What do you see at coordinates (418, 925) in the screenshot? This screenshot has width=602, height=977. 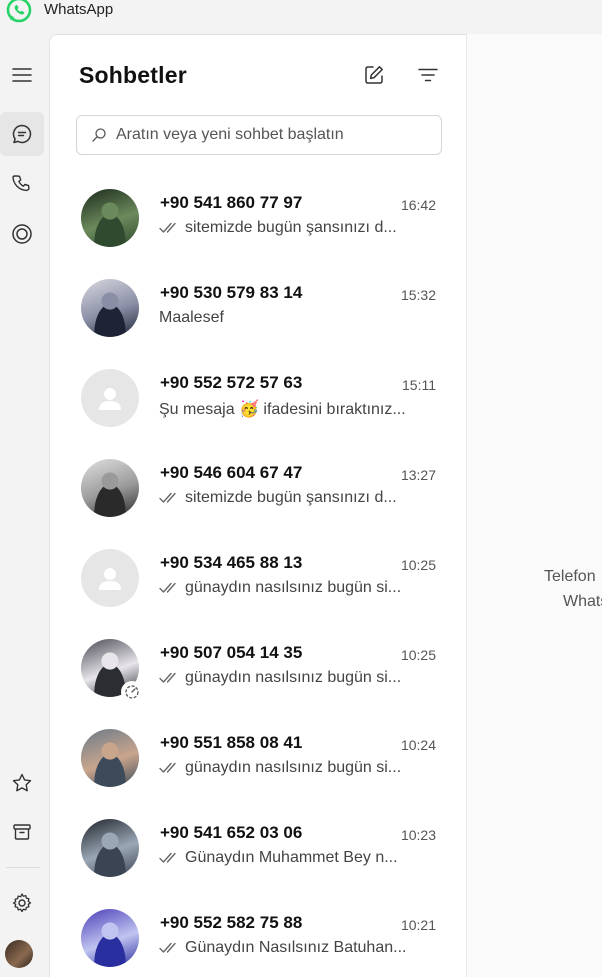 I see `message-time: 10:21` at bounding box center [418, 925].